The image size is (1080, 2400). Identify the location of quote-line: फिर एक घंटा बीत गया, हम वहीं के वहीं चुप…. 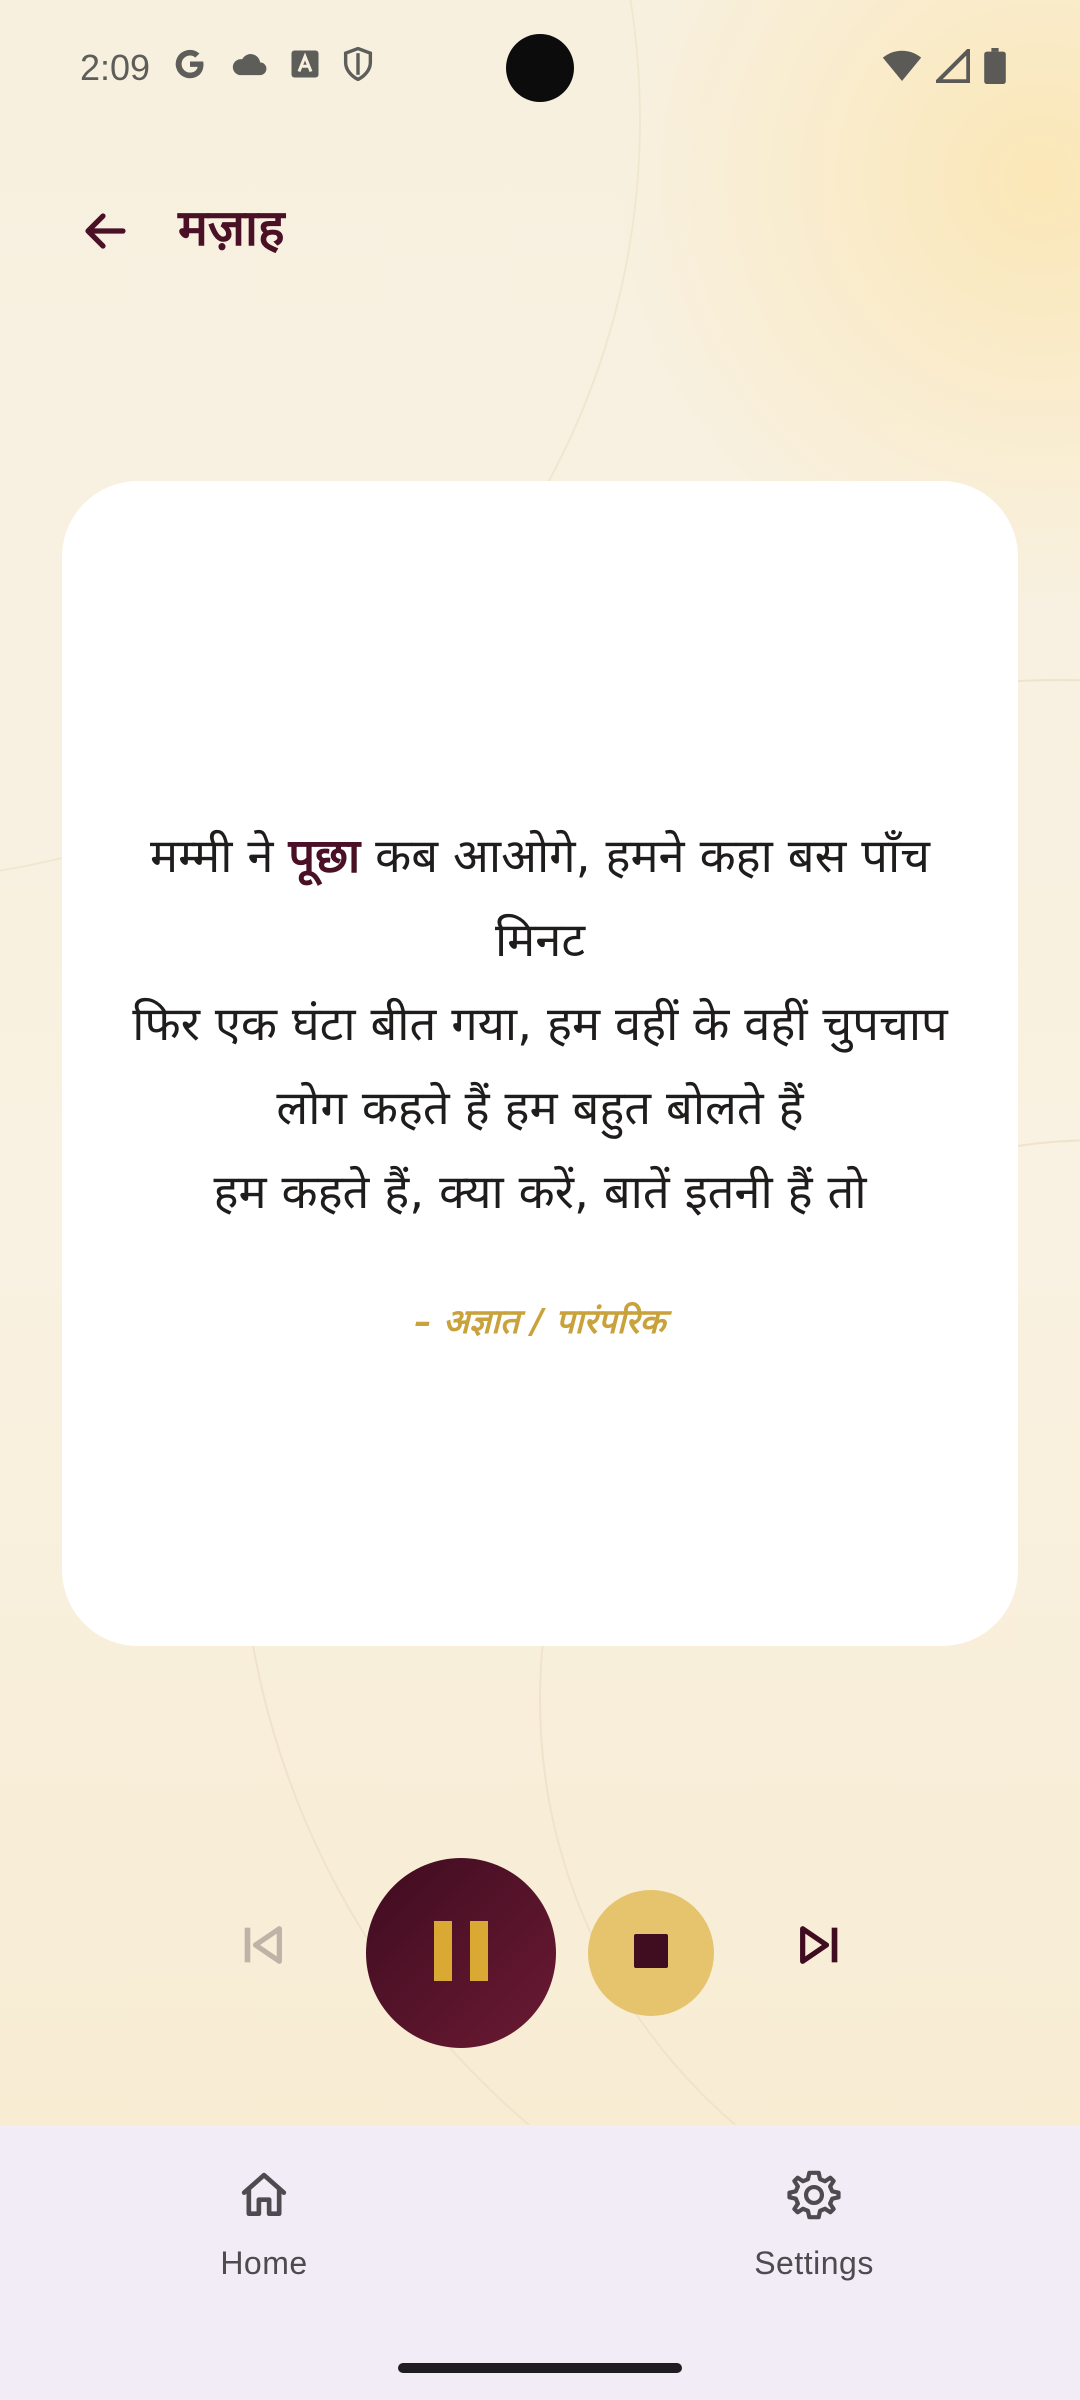
(540, 1024).